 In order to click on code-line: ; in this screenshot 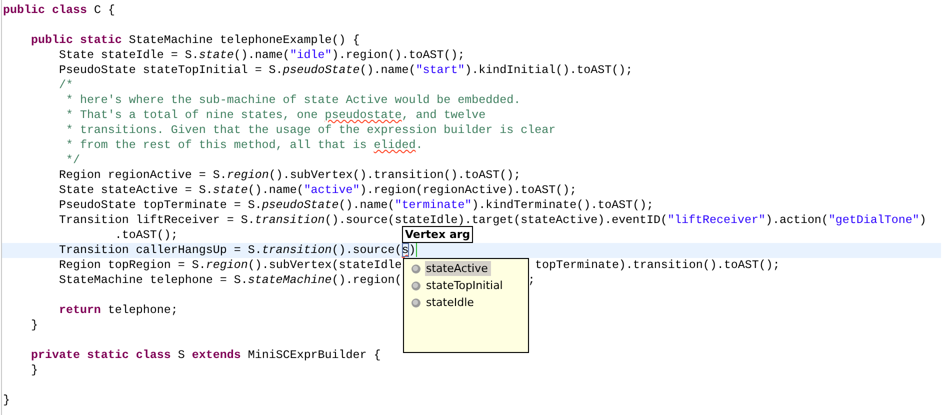, I will do `click(531, 280)`.